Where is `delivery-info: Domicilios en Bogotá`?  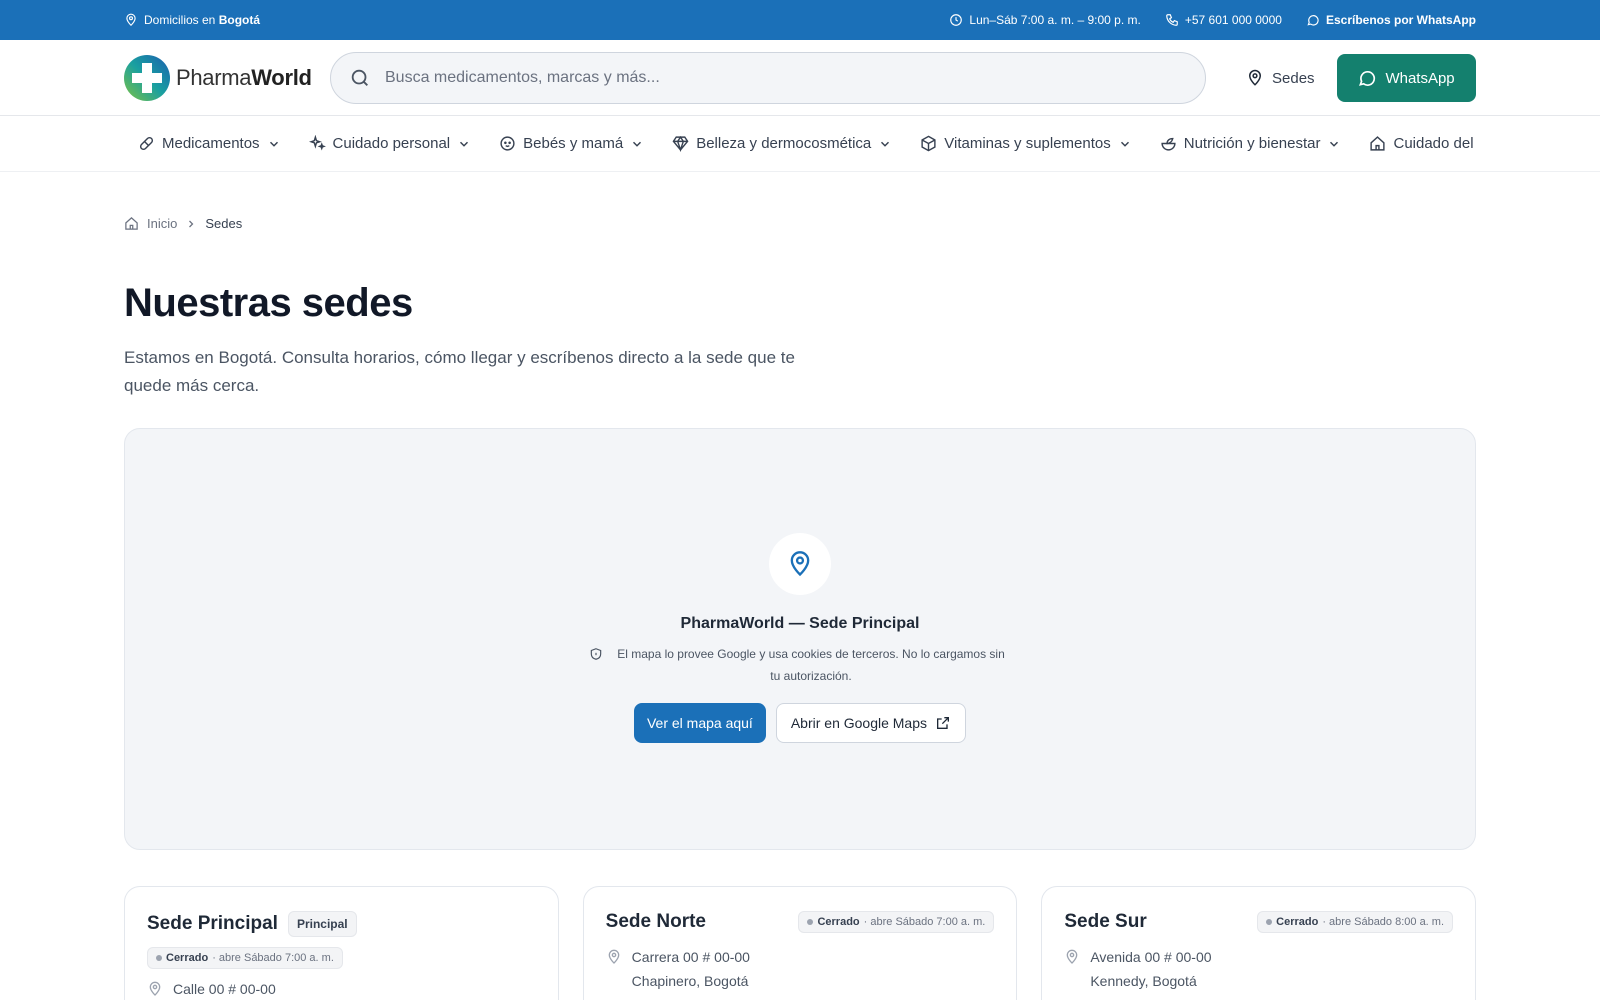 delivery-info: Domicilios en Bogotá is located at coordinates (192, 20).